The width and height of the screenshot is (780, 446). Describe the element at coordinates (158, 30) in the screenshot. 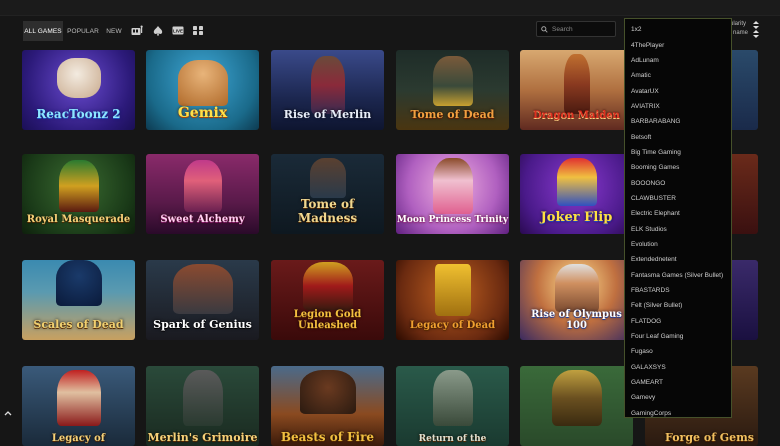

I see `card-suit-icon` at that location.